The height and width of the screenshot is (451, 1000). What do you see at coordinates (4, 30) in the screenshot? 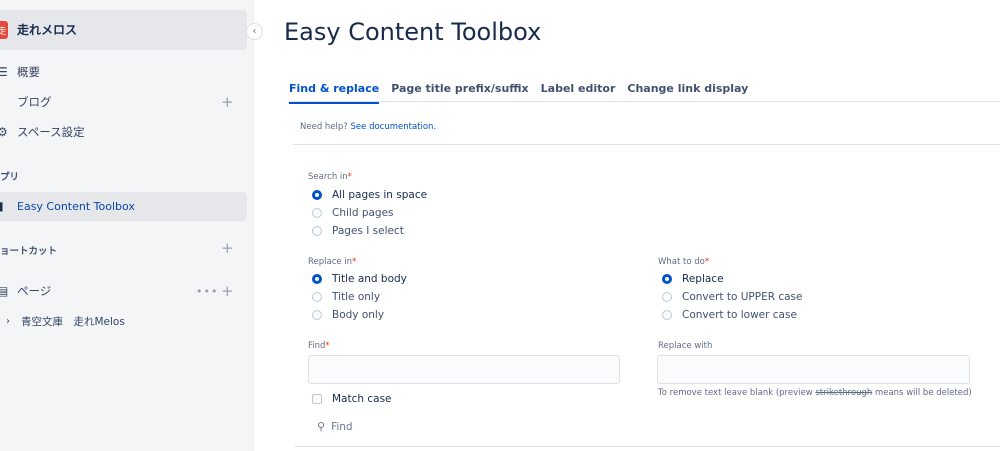
I see `space-avatar: 走` at bounding box center [4, 30].